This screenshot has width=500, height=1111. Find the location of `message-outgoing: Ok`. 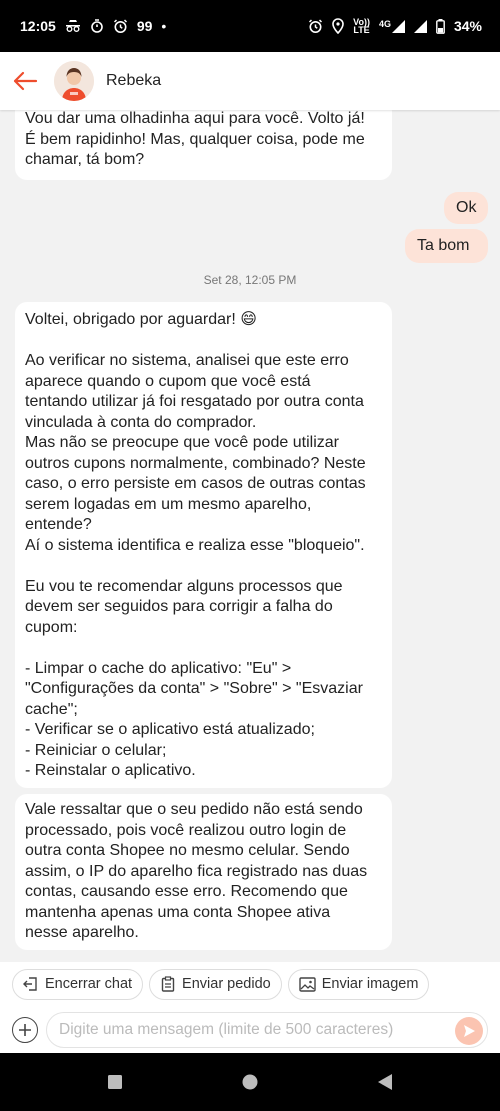

message-outgoing: Ok is located at coordinates (466, 208).